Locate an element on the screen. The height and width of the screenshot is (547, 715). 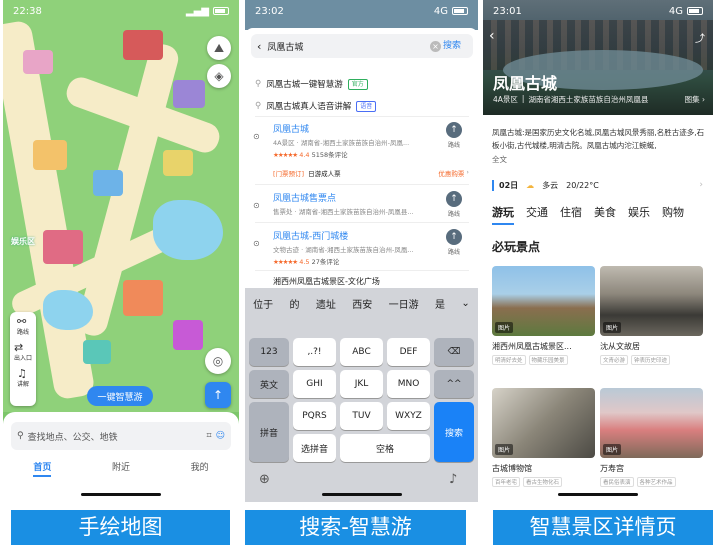
locate-icon: ◎ is located at coordinates (218, 361).